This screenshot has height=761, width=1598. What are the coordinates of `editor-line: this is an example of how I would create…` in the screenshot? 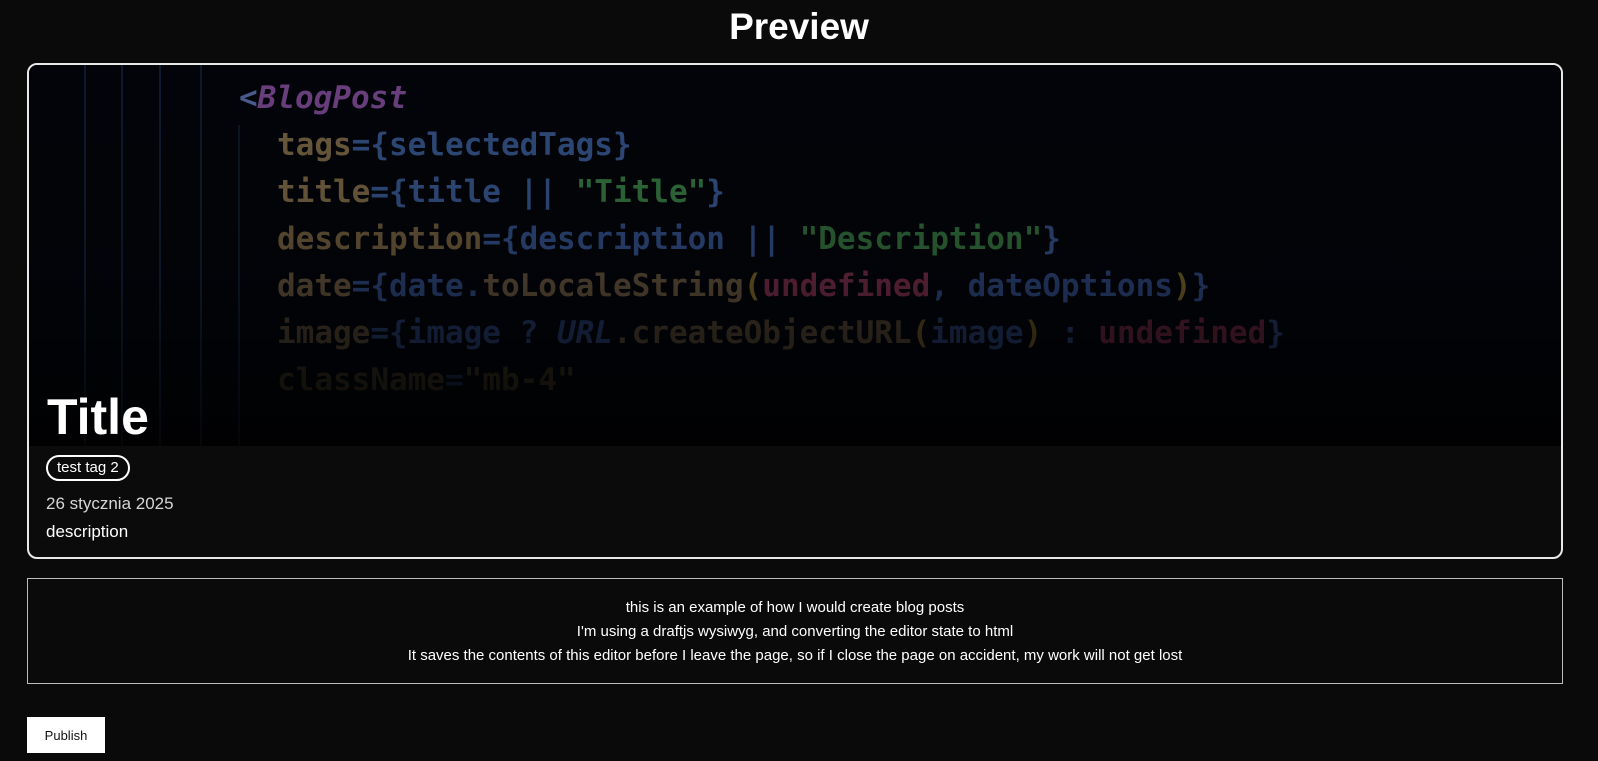 It's located at (795, 607).